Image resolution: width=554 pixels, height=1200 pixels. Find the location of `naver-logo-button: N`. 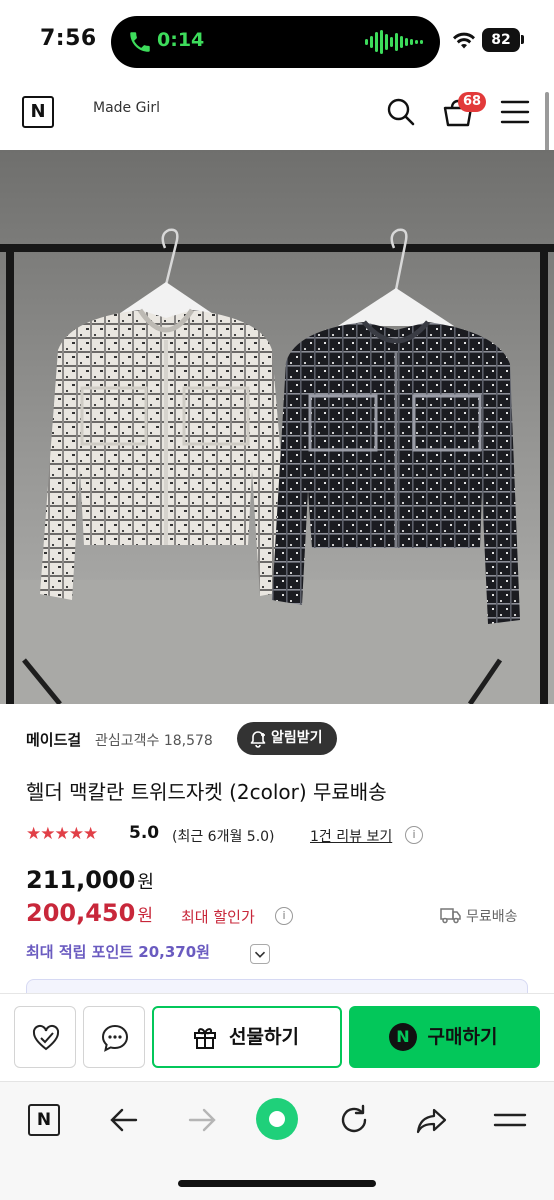

naver-logo-button: N is located at coordinates (38, 112).